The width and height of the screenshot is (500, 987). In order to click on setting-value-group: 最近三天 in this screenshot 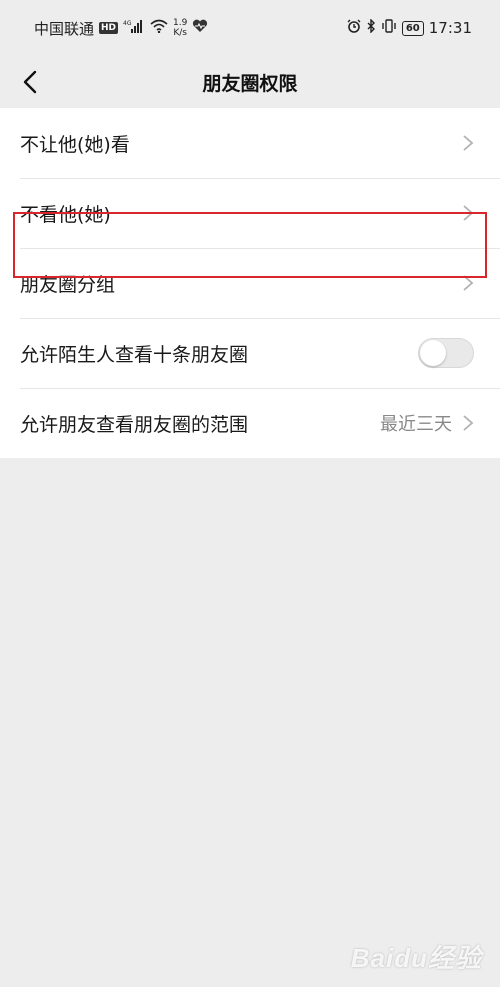, I will do `click(427, 423)`.